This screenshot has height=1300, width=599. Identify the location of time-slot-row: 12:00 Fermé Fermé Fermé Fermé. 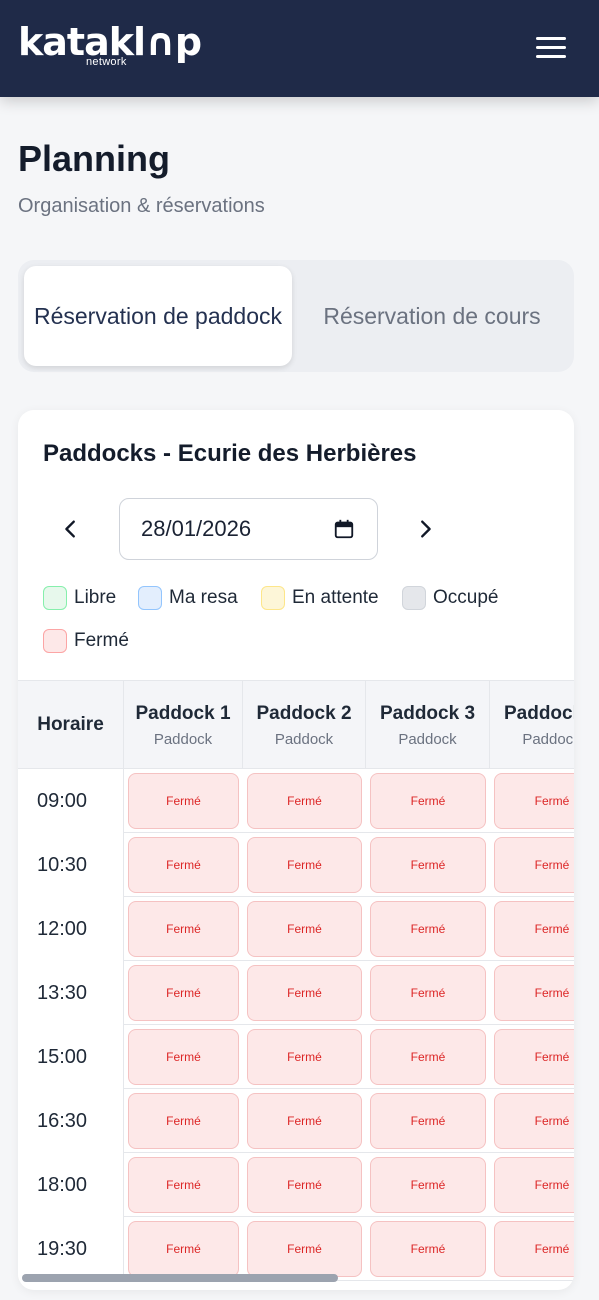
(296, 929).